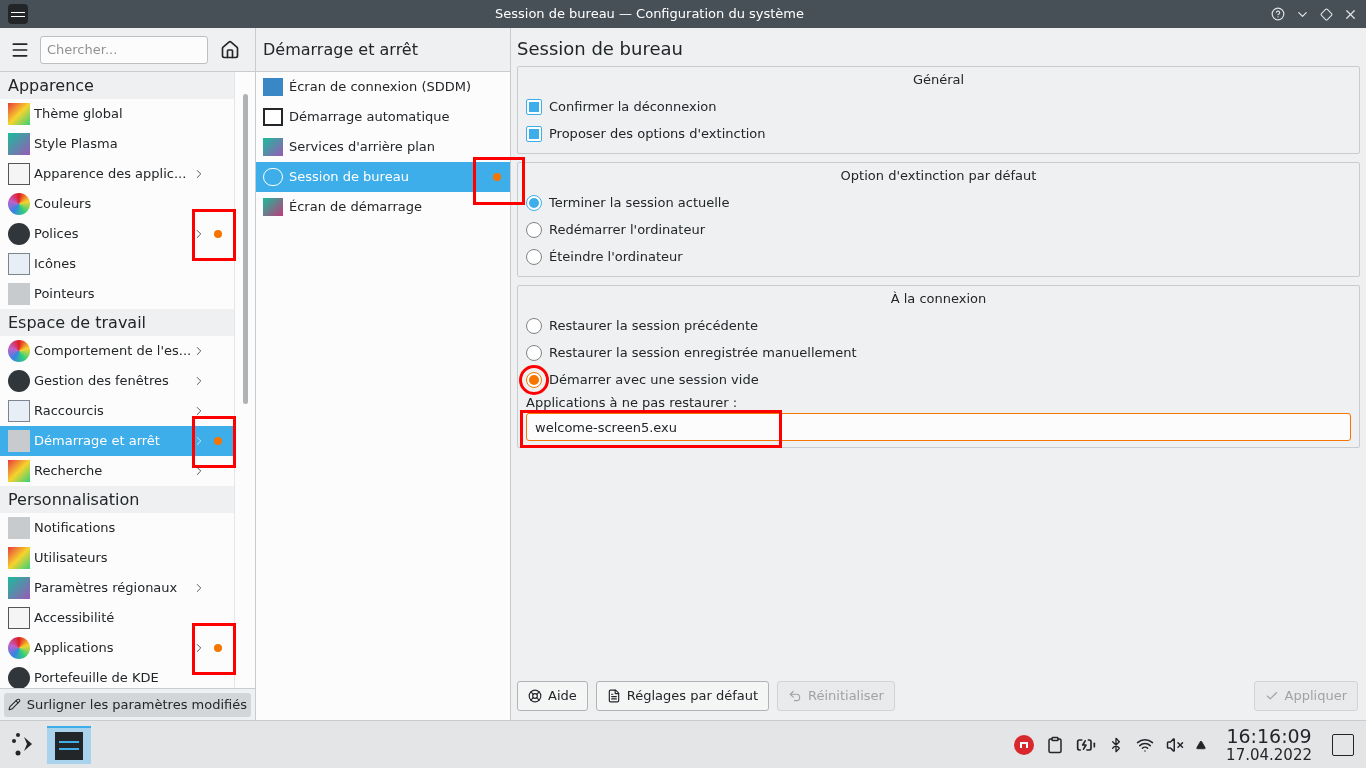 This screenshot has width=1366, height=768. Describe the element at coordinates (127, 704) in the screenshot. I see `highlight-changes-button: Surligner les paramètres modifiés` at that location.